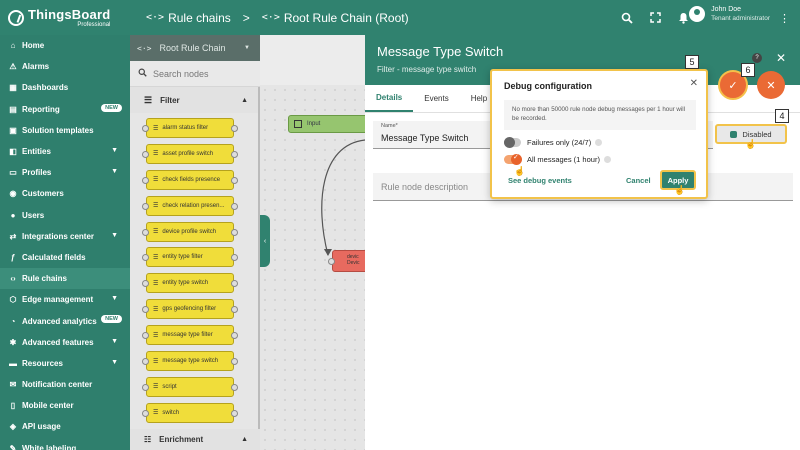 This screenshot has width=800, height=450. I want to click on sidebar-item-solution-templates: ▣ Solution templates, so click(65, 130).